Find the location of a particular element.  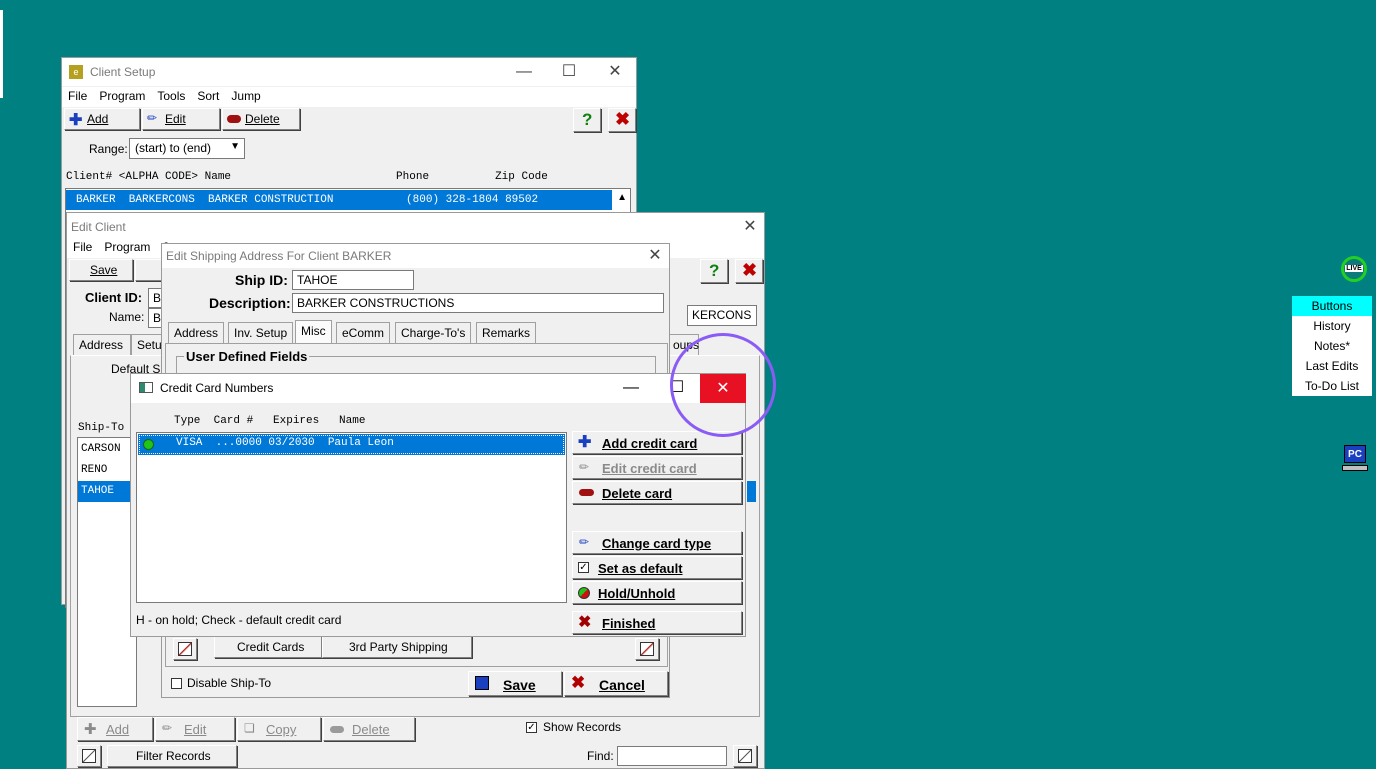

last-edits-menu-item: Last Edits is located at coordinates (1332, 366).